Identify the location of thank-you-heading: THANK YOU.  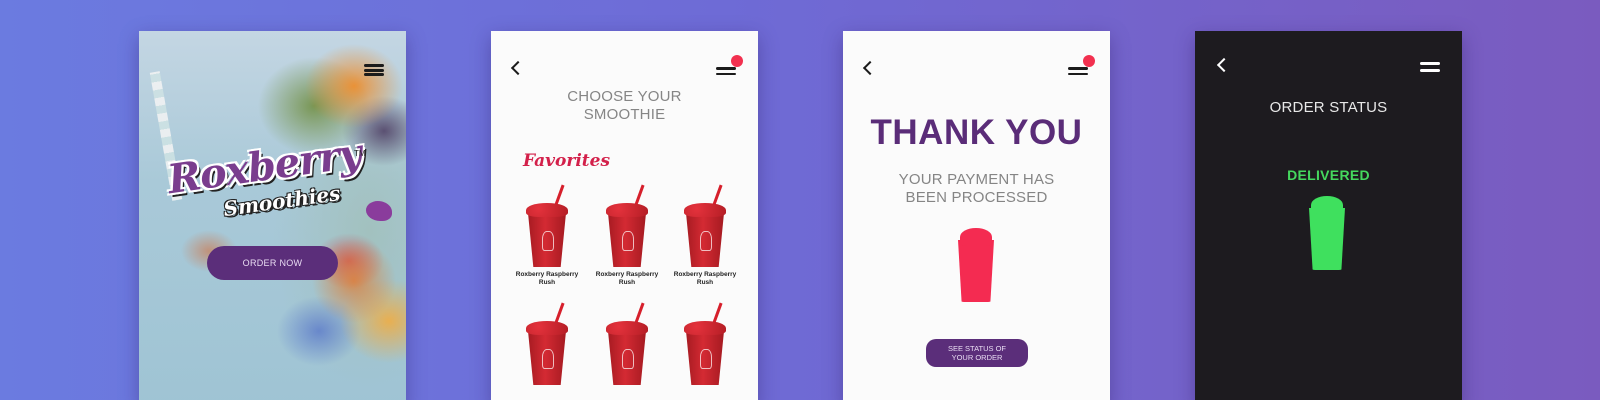
(976, 132).